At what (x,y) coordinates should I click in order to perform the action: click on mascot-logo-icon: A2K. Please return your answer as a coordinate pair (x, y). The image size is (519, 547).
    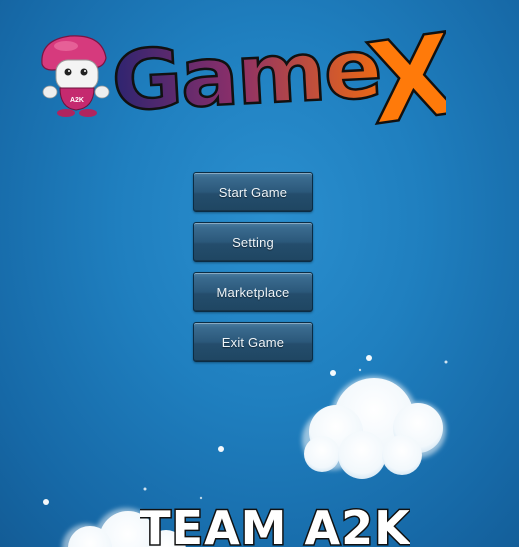
    Looking at the image, I should click on (75, 76).